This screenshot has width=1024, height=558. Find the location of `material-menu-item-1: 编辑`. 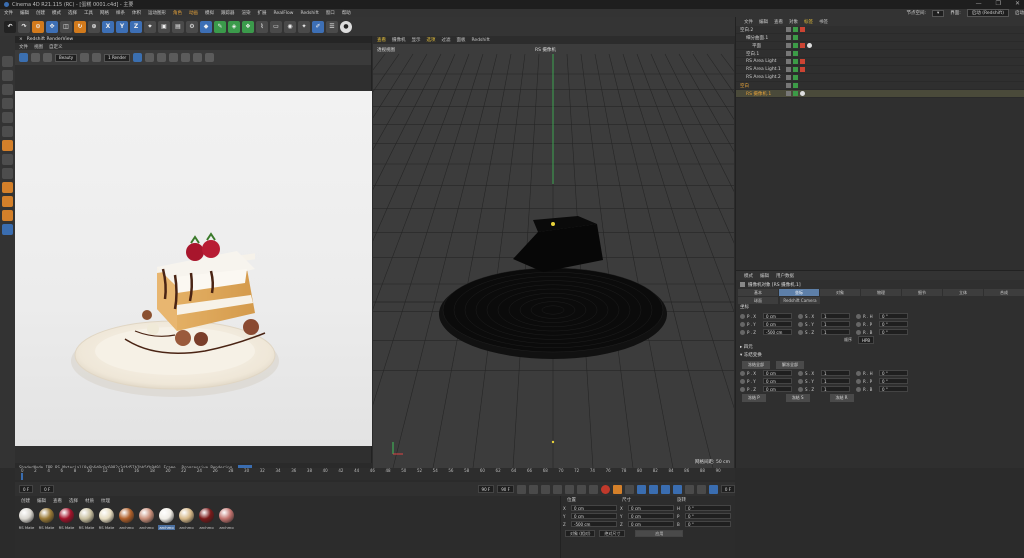

material-menu-item-1: 编辑 is located at coordinates (41, 501).